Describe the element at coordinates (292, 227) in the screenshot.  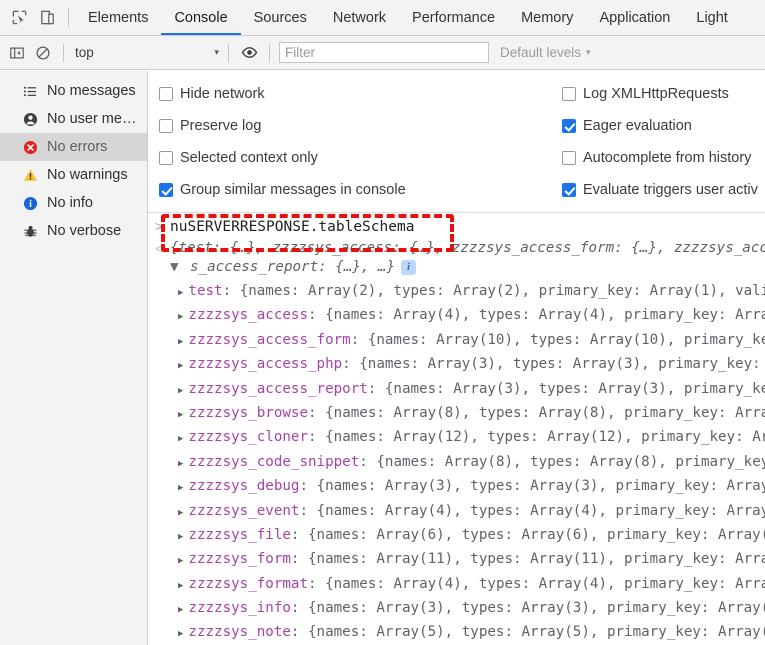
I see `console-input: nuSERVERRESPONSE.tableSchema` at that location.